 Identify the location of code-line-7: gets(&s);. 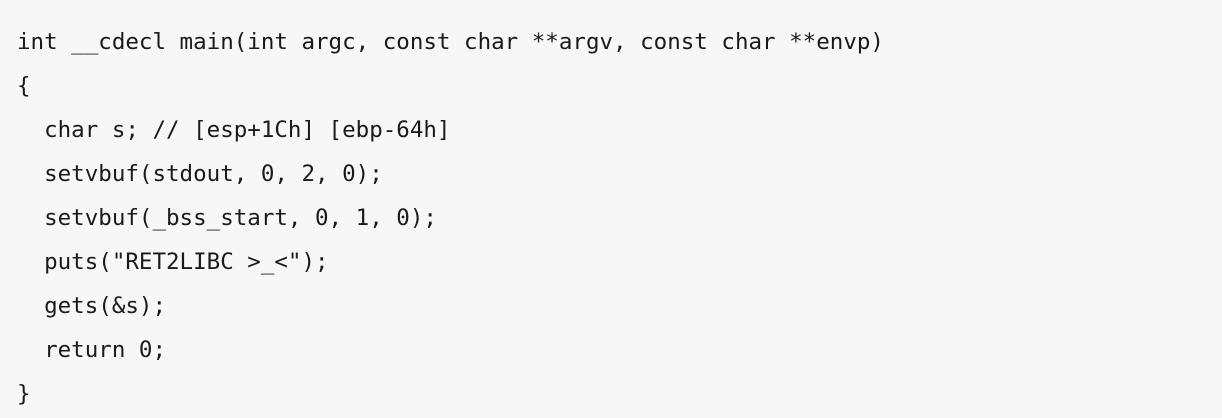
(92, 306).